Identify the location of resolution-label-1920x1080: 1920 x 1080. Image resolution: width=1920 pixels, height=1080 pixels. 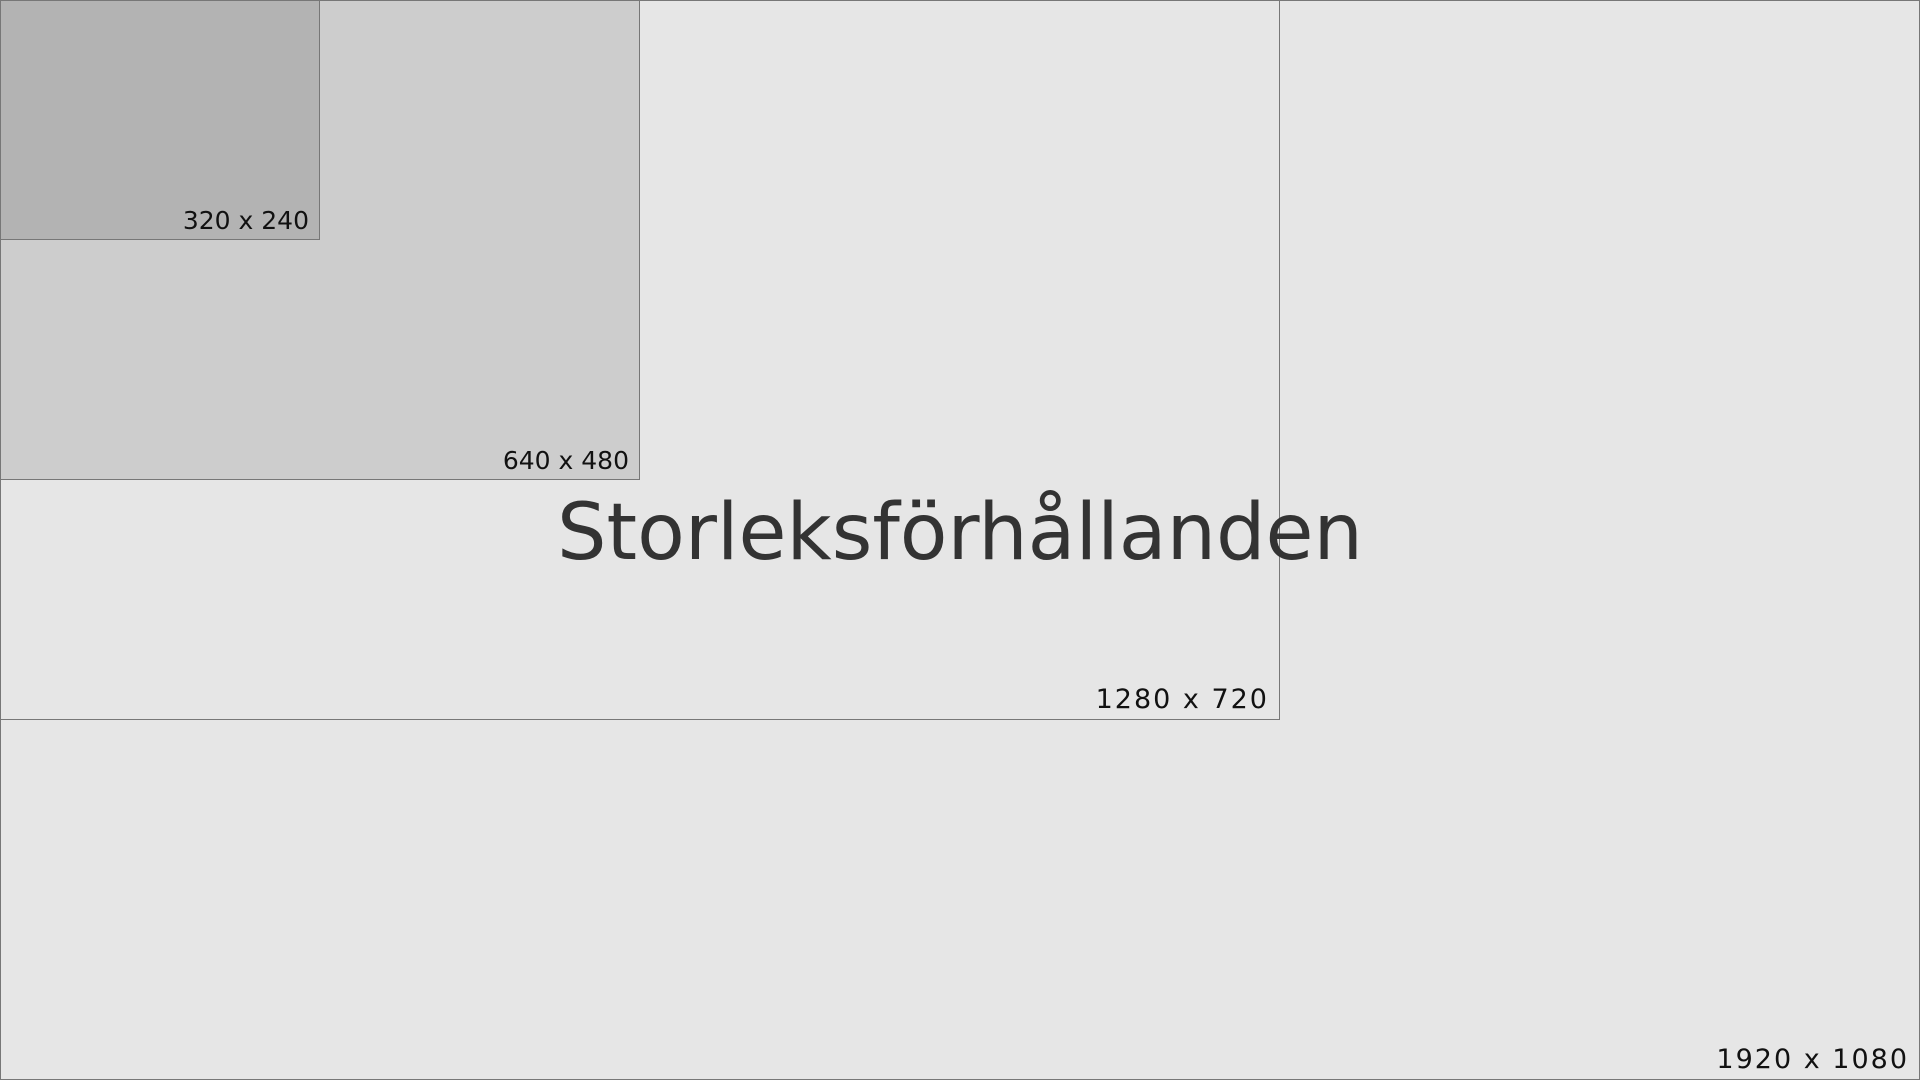
(1812, 1059).